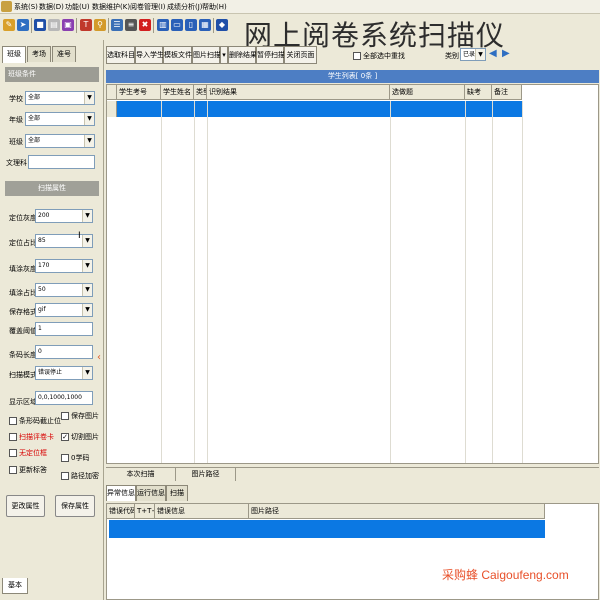 This screenshot has height=600, width=600. I want to click on column-header: 错误信息, so click(202, 511).